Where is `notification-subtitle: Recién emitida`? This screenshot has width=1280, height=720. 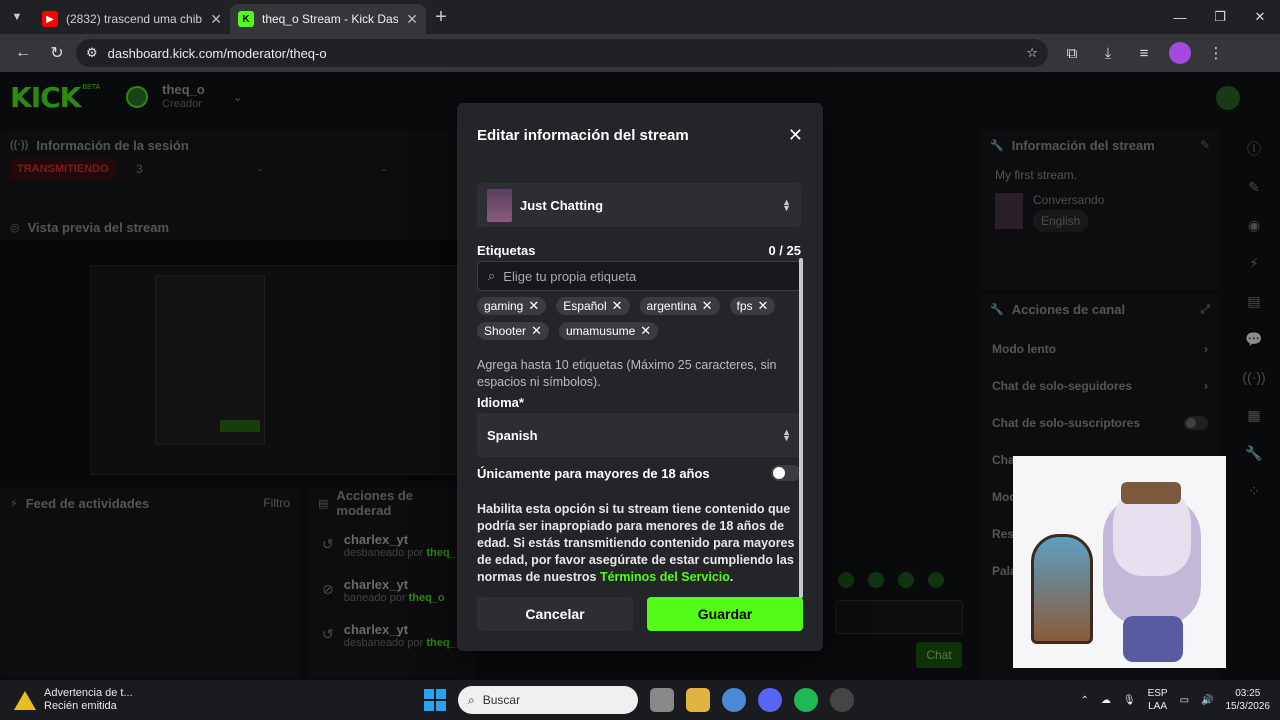 notification-subtitle: Recién emitida is located at coordinates (80, 706).